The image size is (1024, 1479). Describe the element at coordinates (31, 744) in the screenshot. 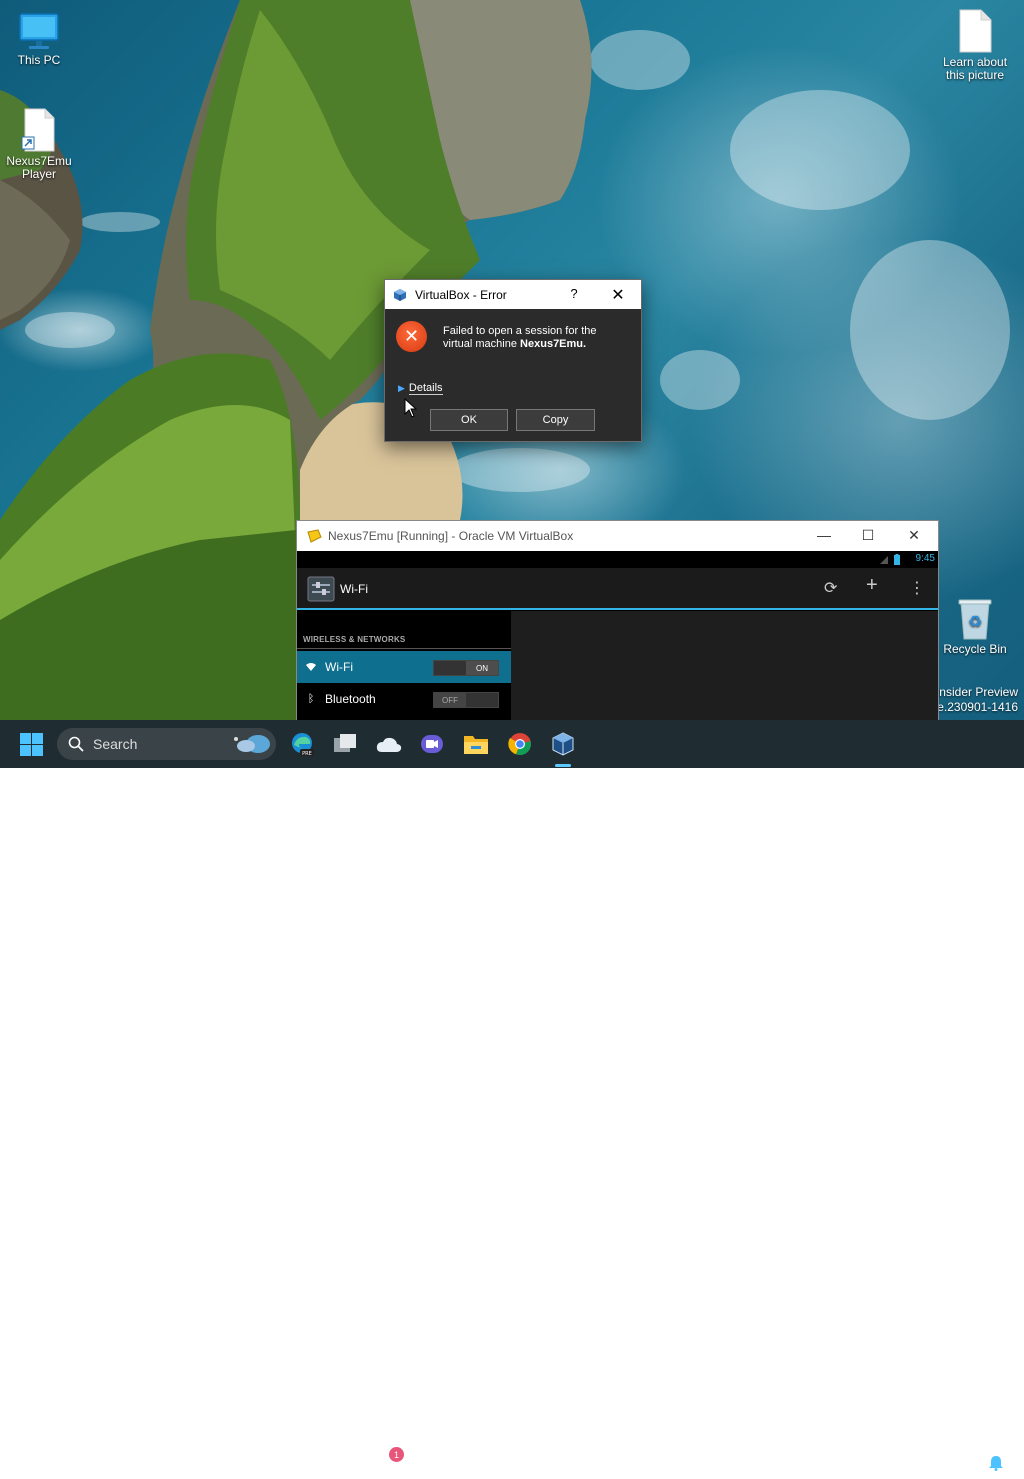

I see `start-icon` at that location.